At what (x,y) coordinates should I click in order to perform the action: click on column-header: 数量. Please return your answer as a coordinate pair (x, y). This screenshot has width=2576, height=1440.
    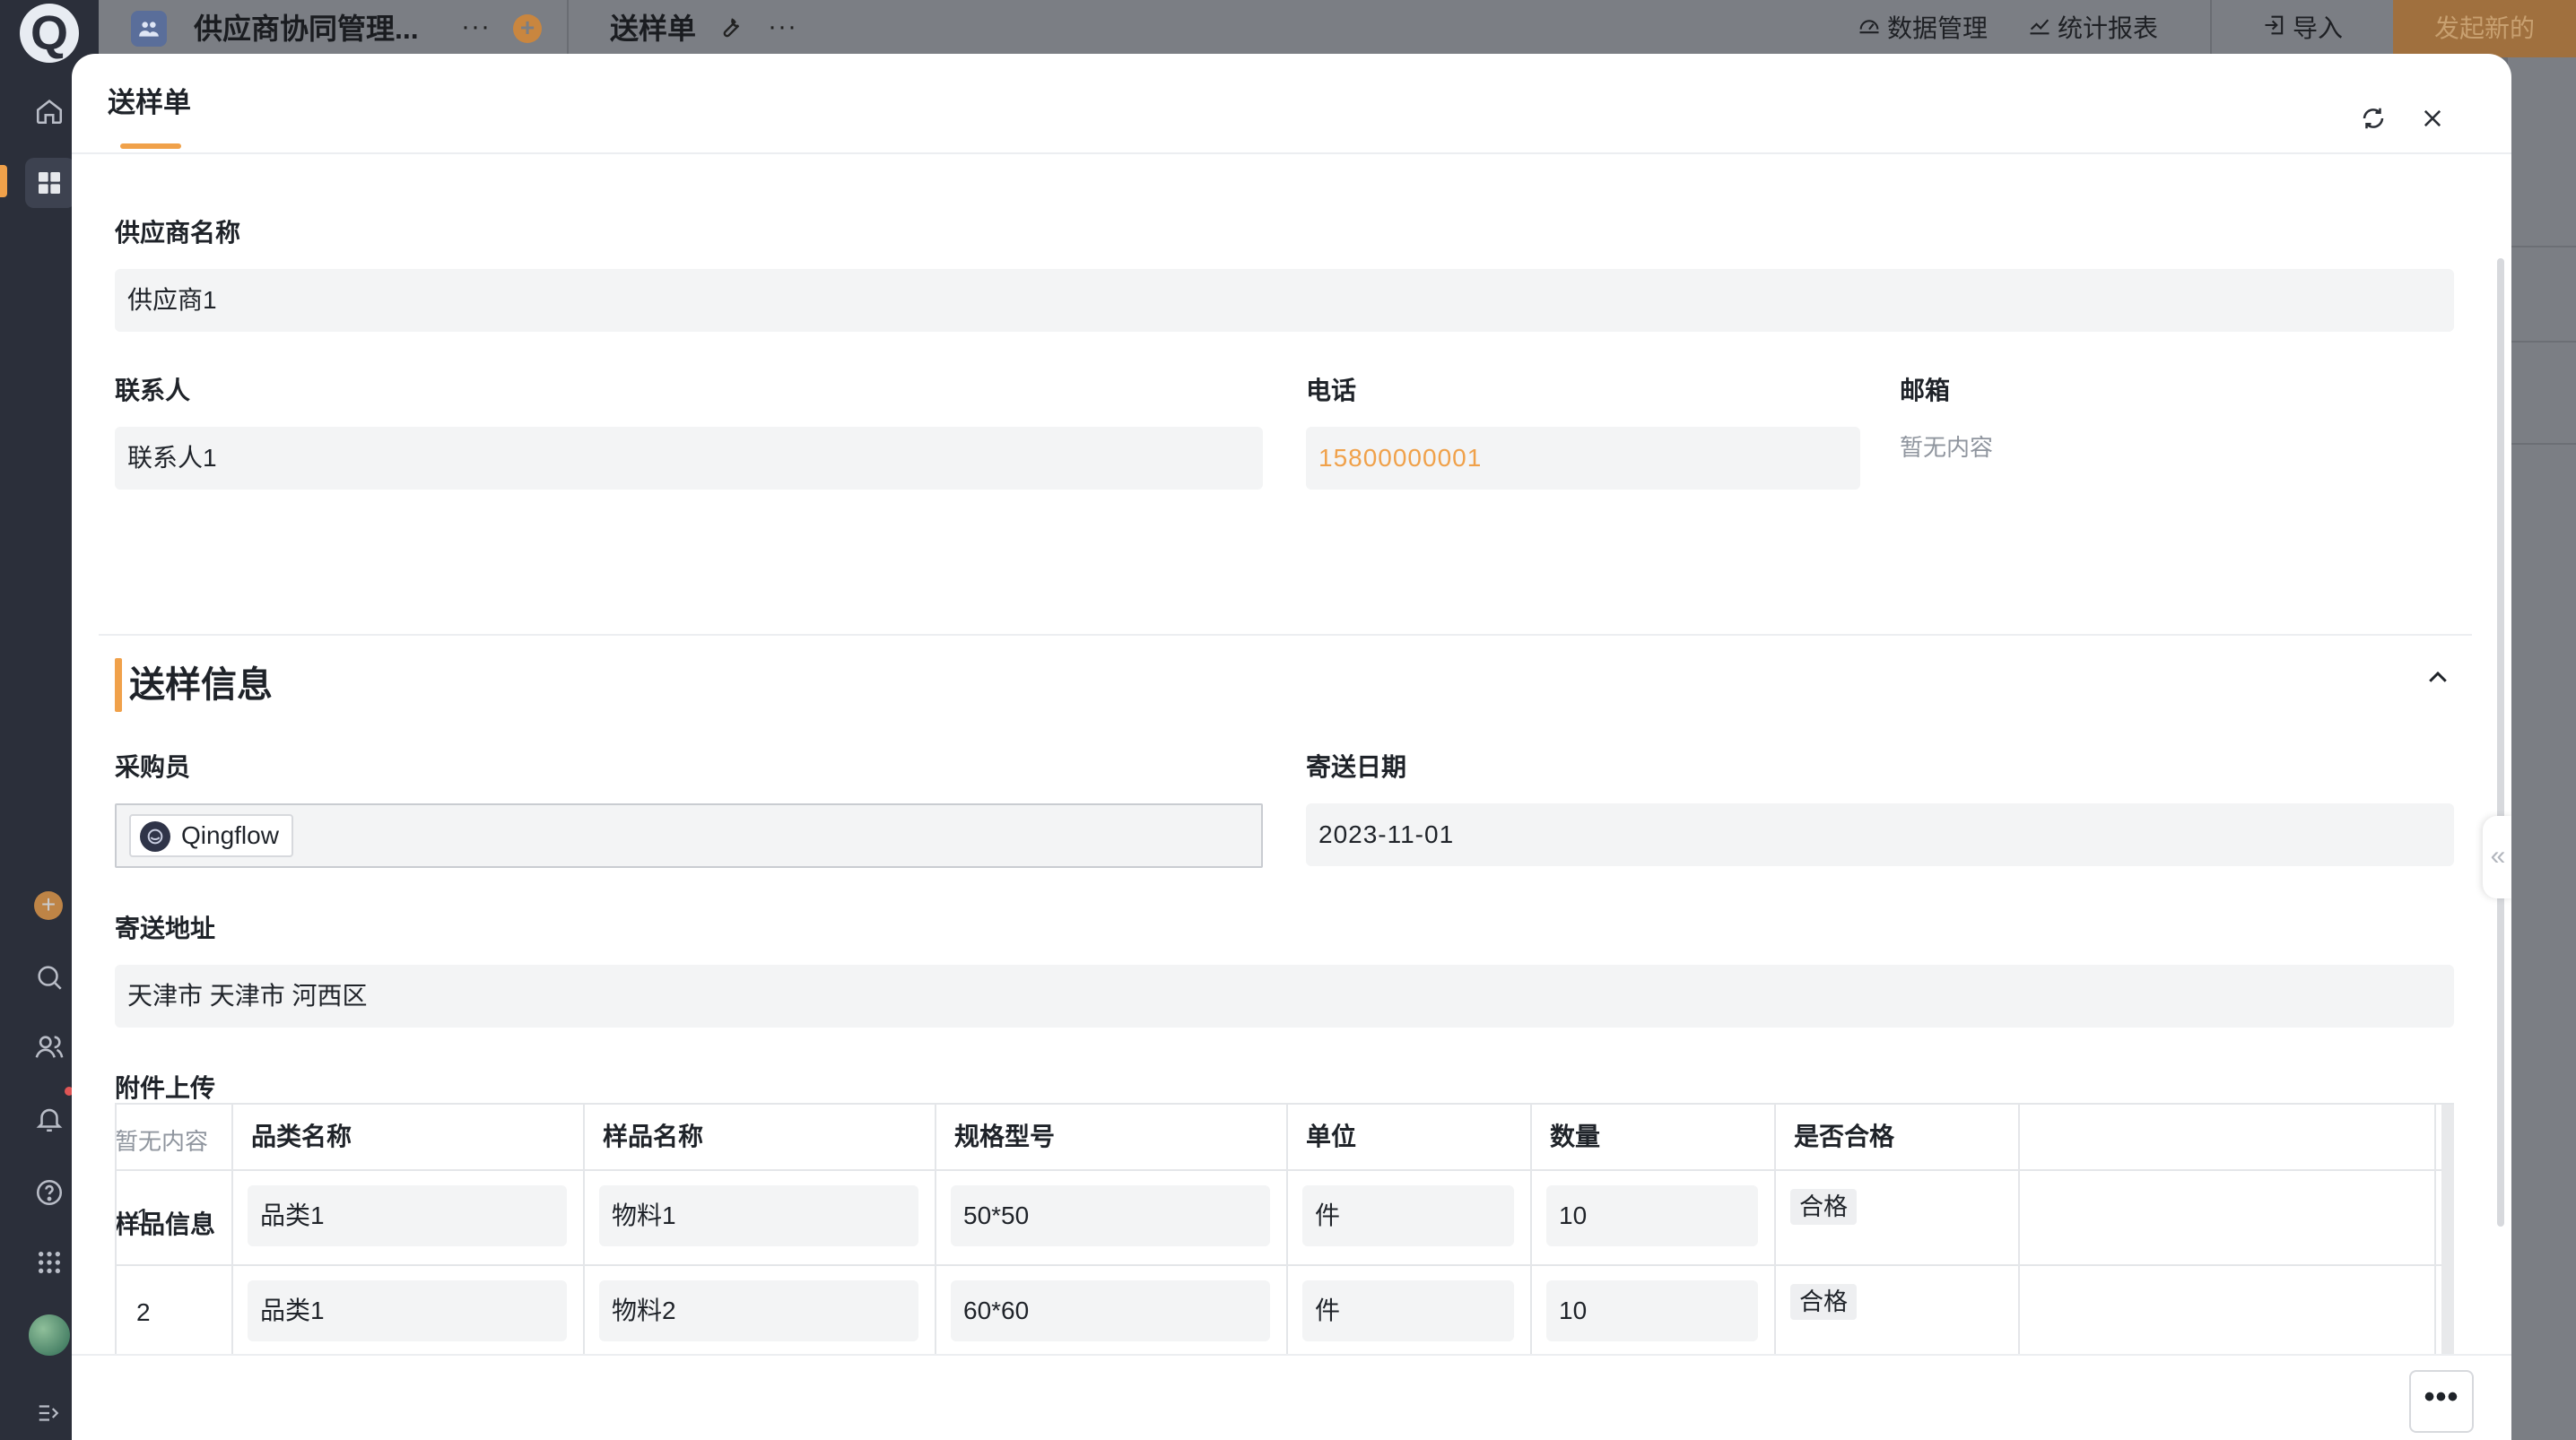
    Looking at the image, I should click on (1654, 1137).